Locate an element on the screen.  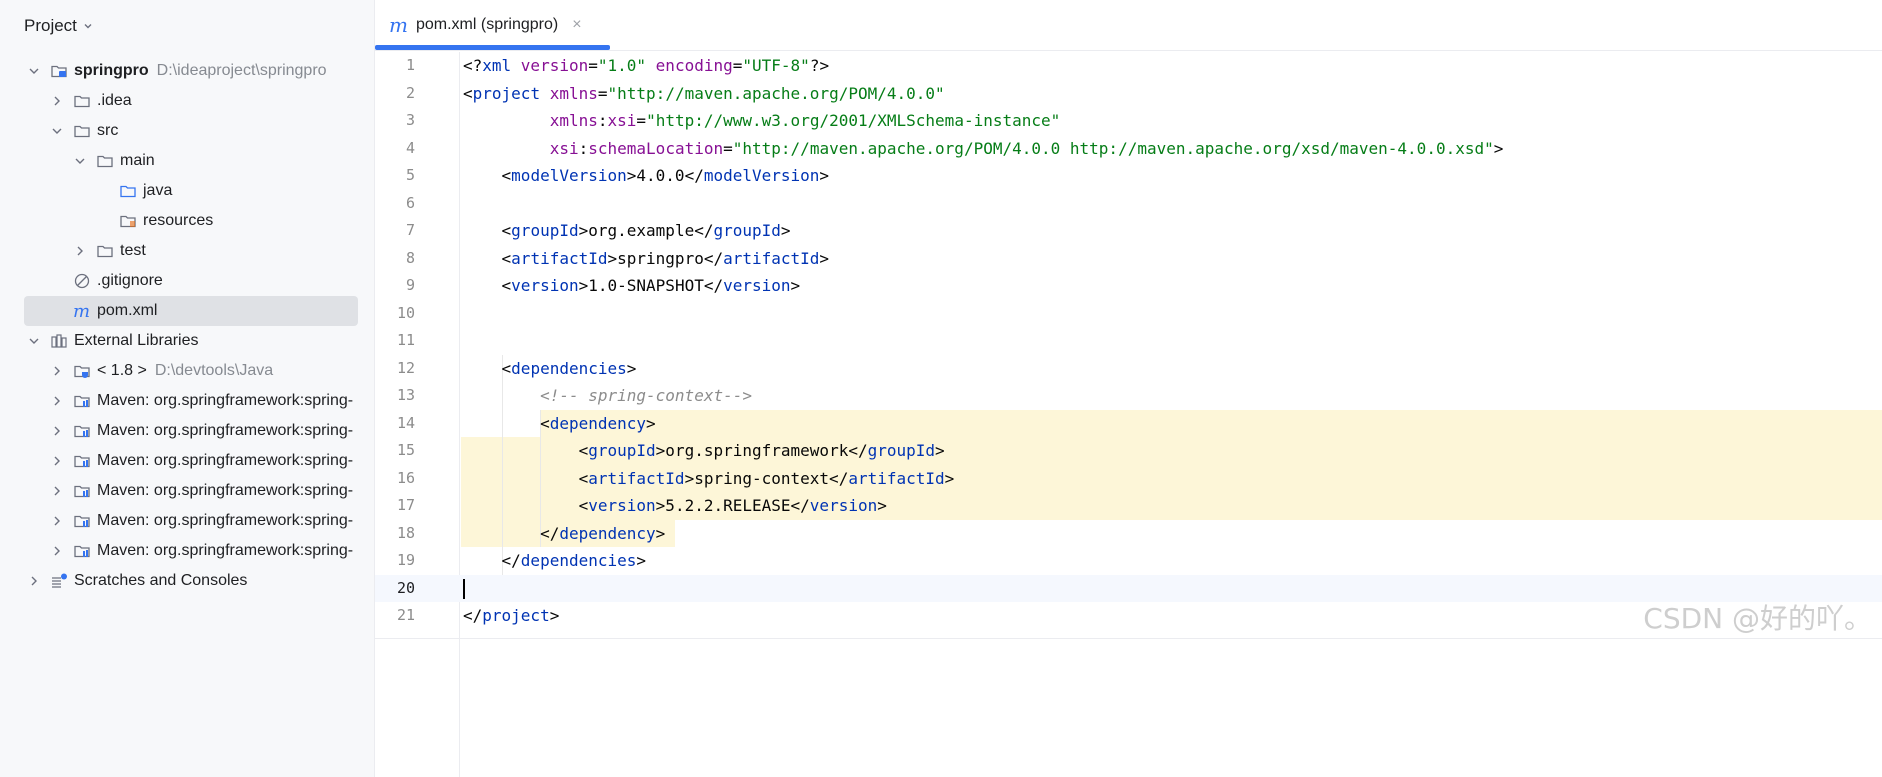
code-line: 13 <!-- spring-context--> is located at coordinates (1128, 396).